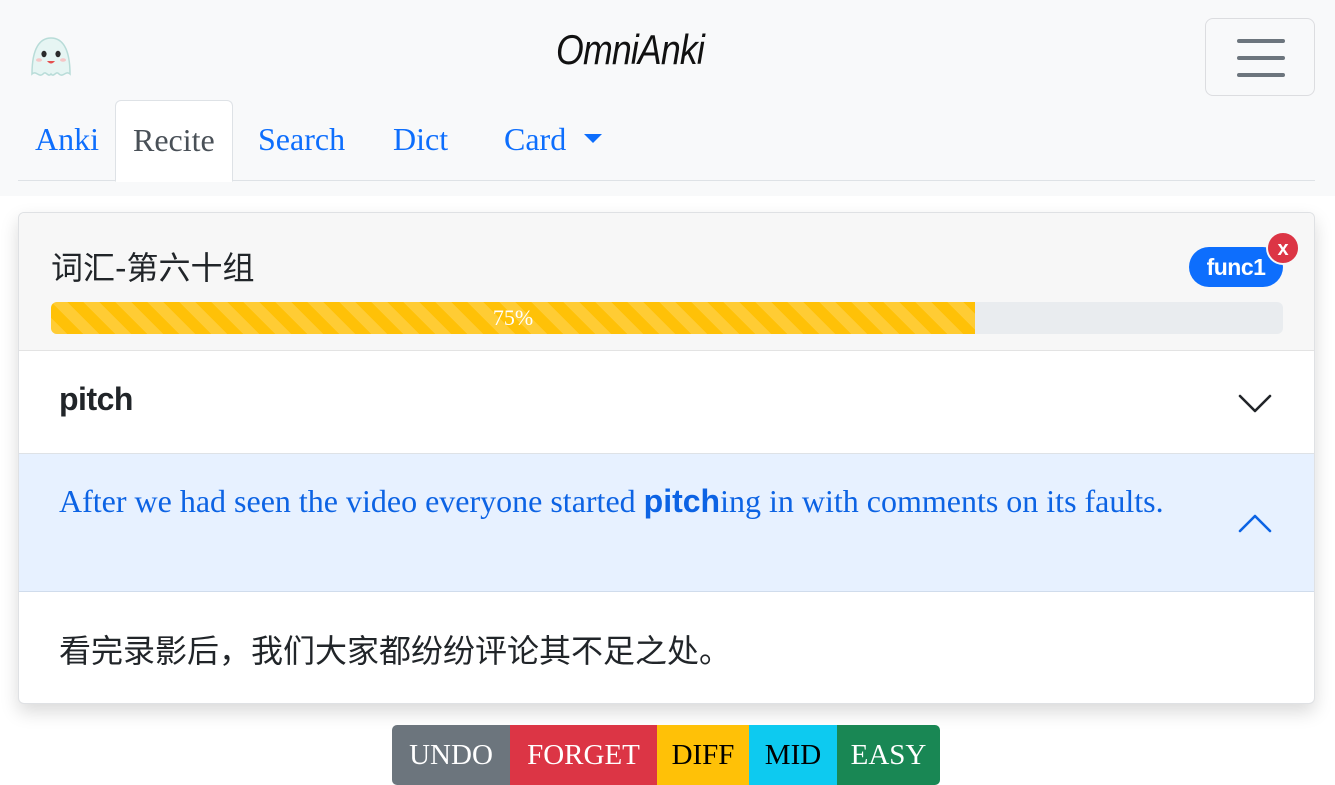 The image size is (1335, 785). Describe the element at coordinates (174, 141) in the screenshot. I see `tab-recite: Recite` at that location.